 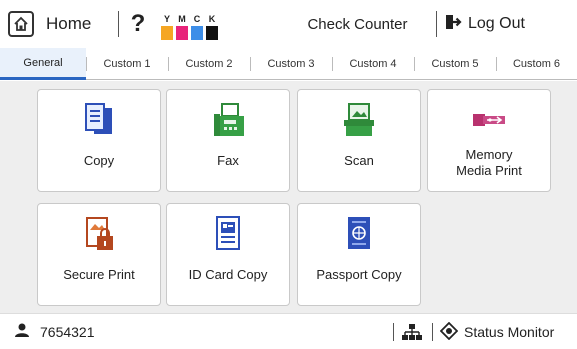 I want to click on help-button: ?, so click(x=138, y=24).